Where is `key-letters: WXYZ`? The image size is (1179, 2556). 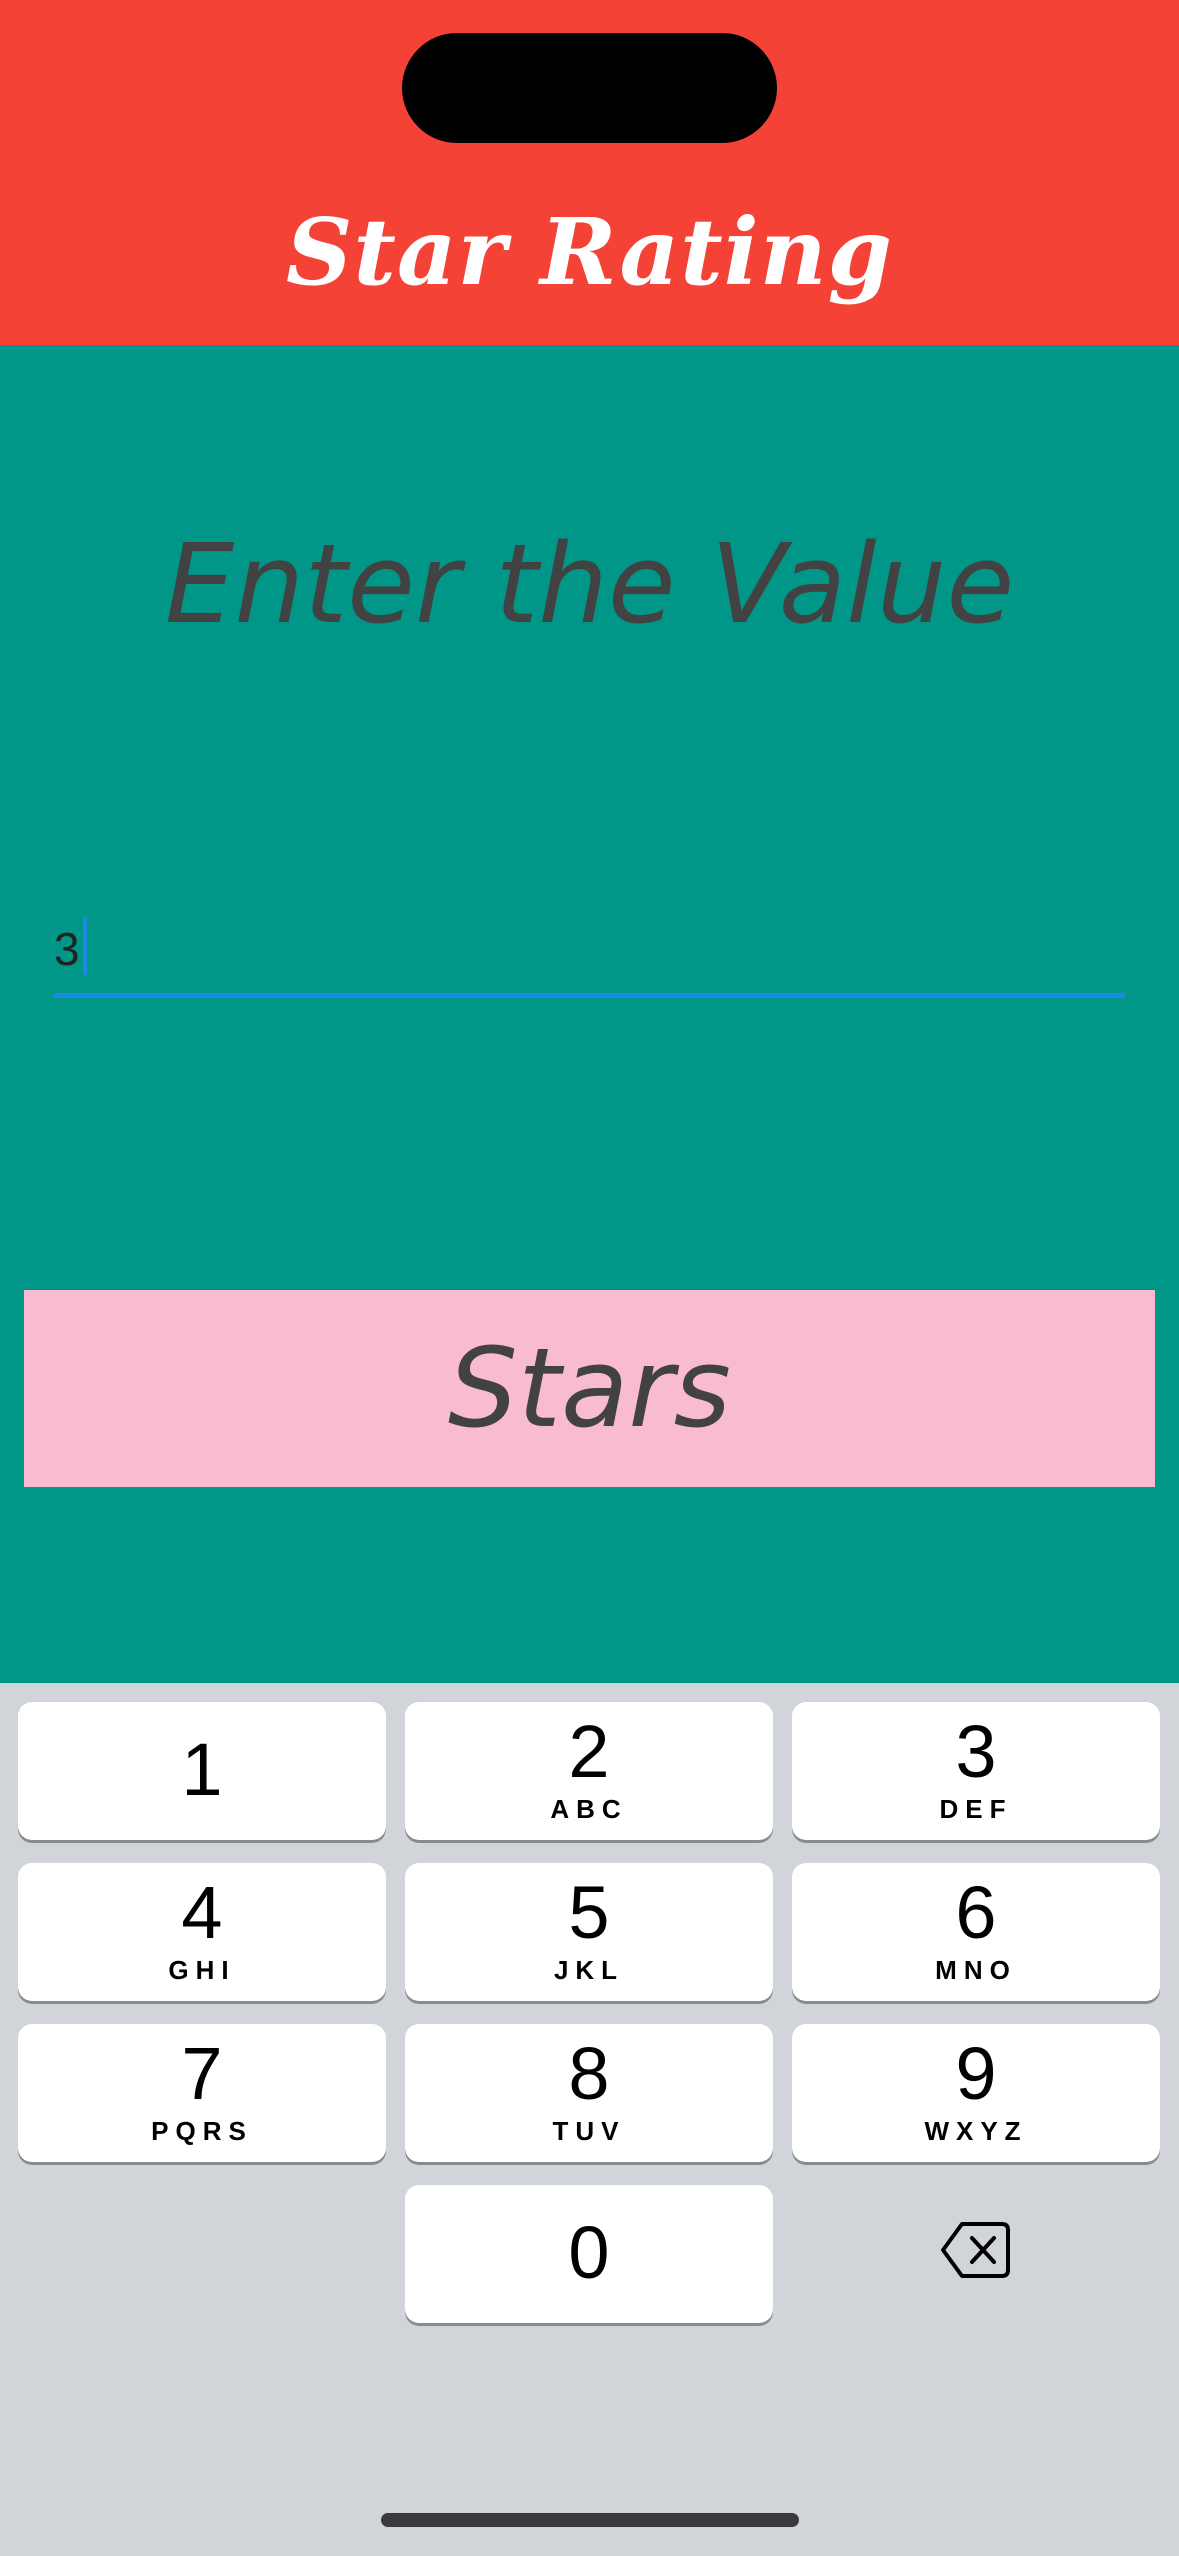 key-letters: WXYZ is located at coordinates (976, 2131).